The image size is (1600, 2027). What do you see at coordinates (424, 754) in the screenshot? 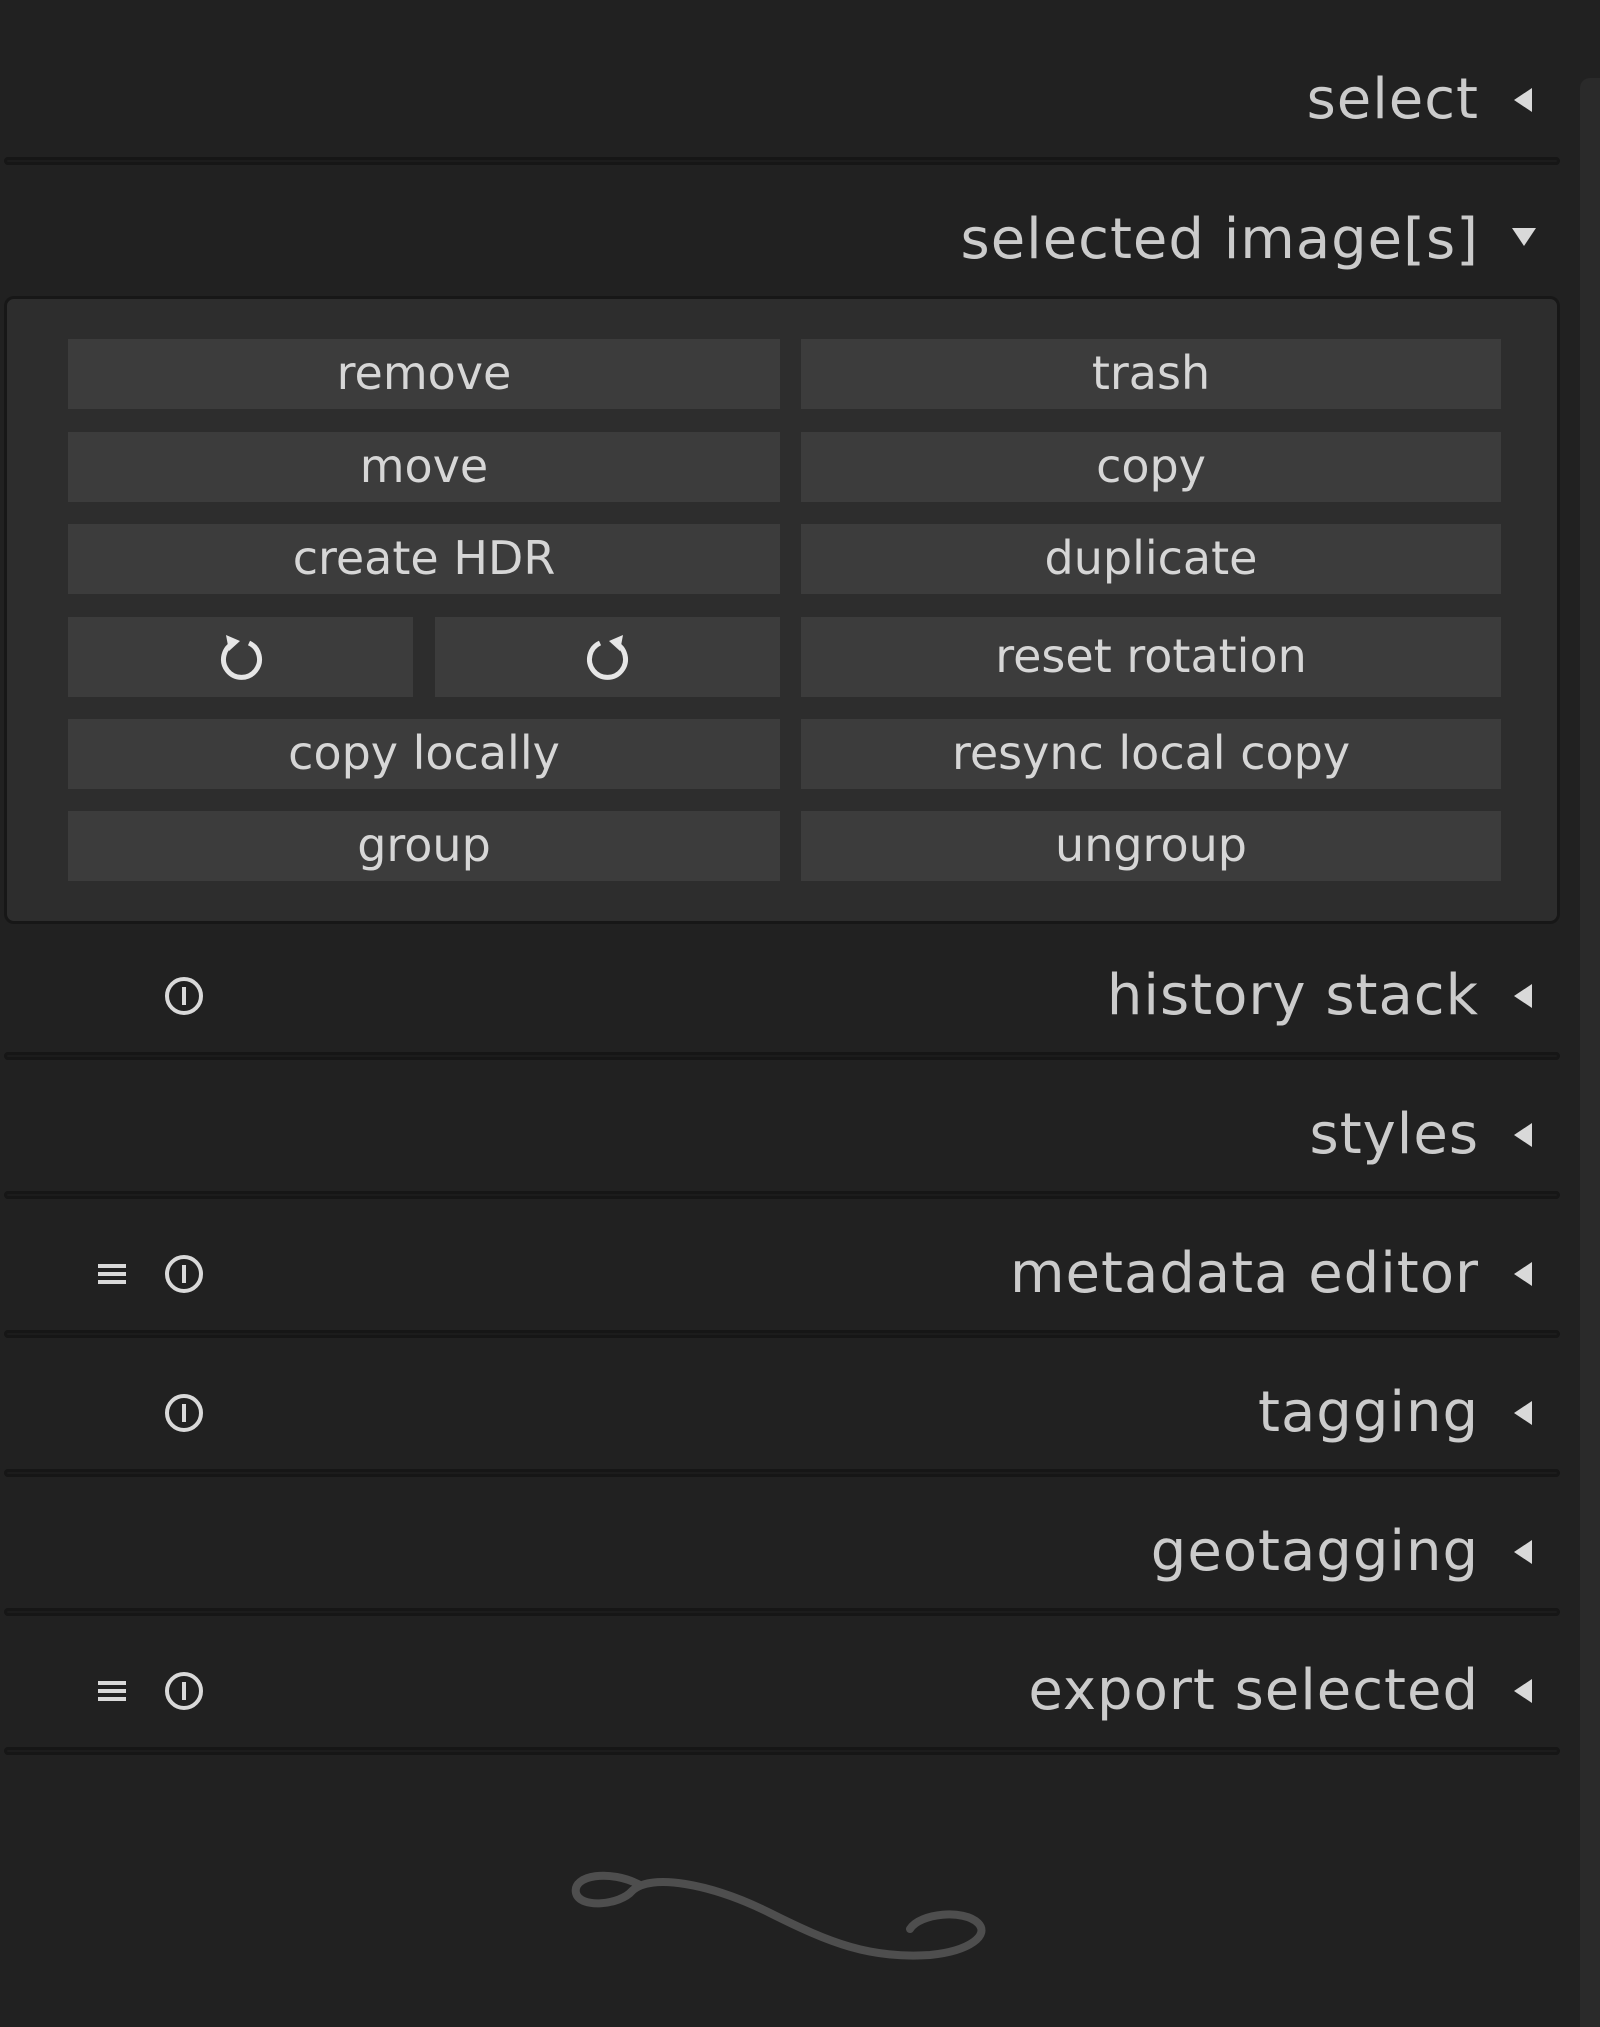
I see `copy-locally-button: copy locally` at bounding box center [424, 754].